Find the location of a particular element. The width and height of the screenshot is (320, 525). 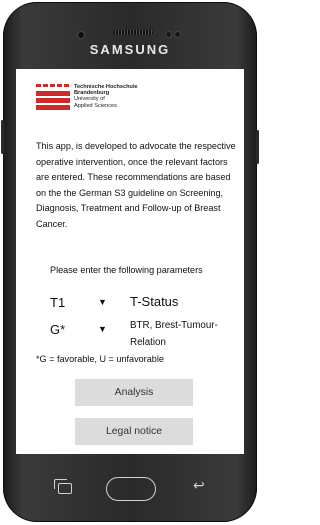

logo-line: Applied Sciences is located at coordinates (95, 105).